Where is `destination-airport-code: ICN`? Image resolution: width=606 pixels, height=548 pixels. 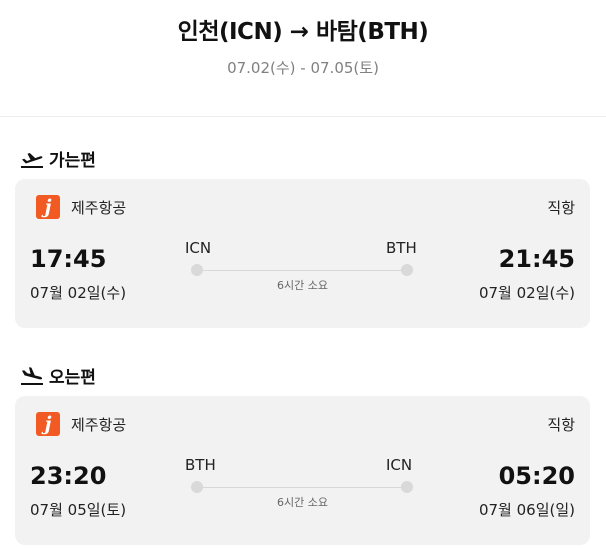
destination-airport-code: ICN is located at coordinates (399, 465).